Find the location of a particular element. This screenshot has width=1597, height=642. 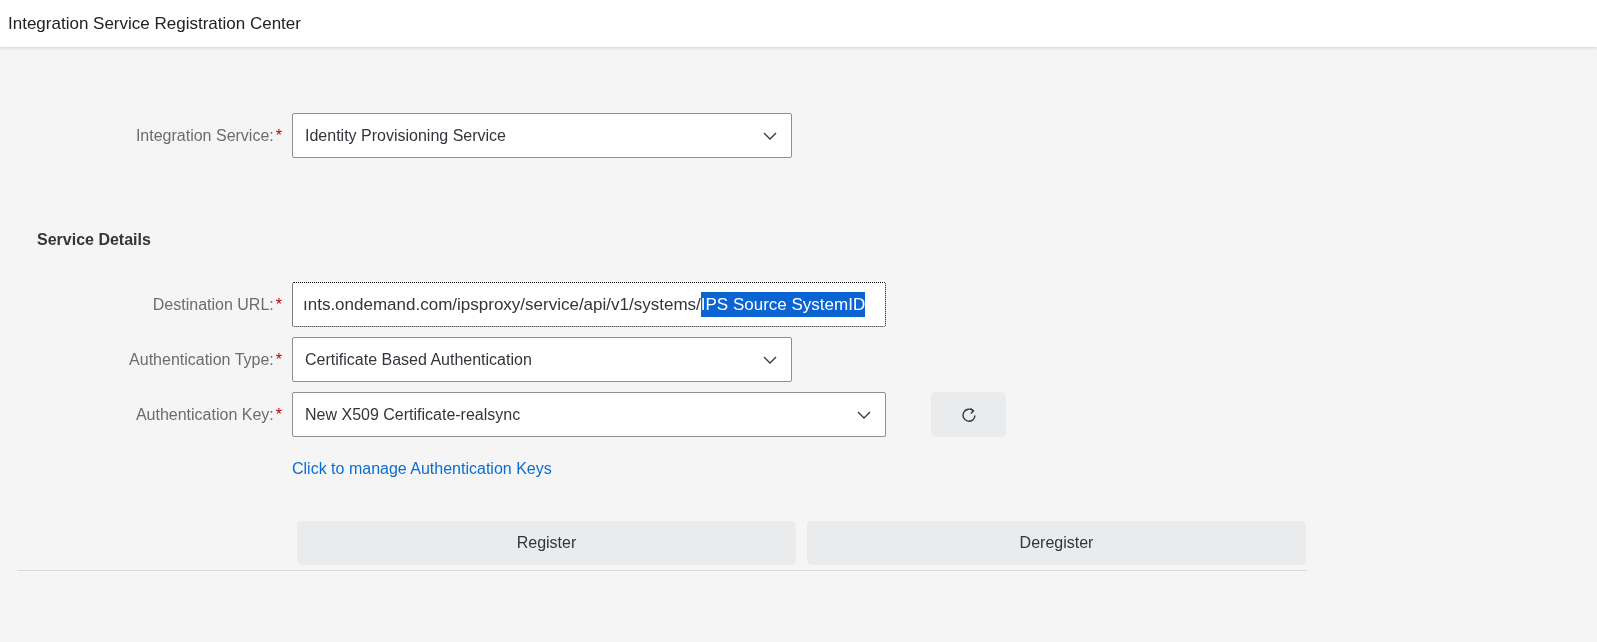

field-label: Authentication Key: is located at coordinates (204, 414).